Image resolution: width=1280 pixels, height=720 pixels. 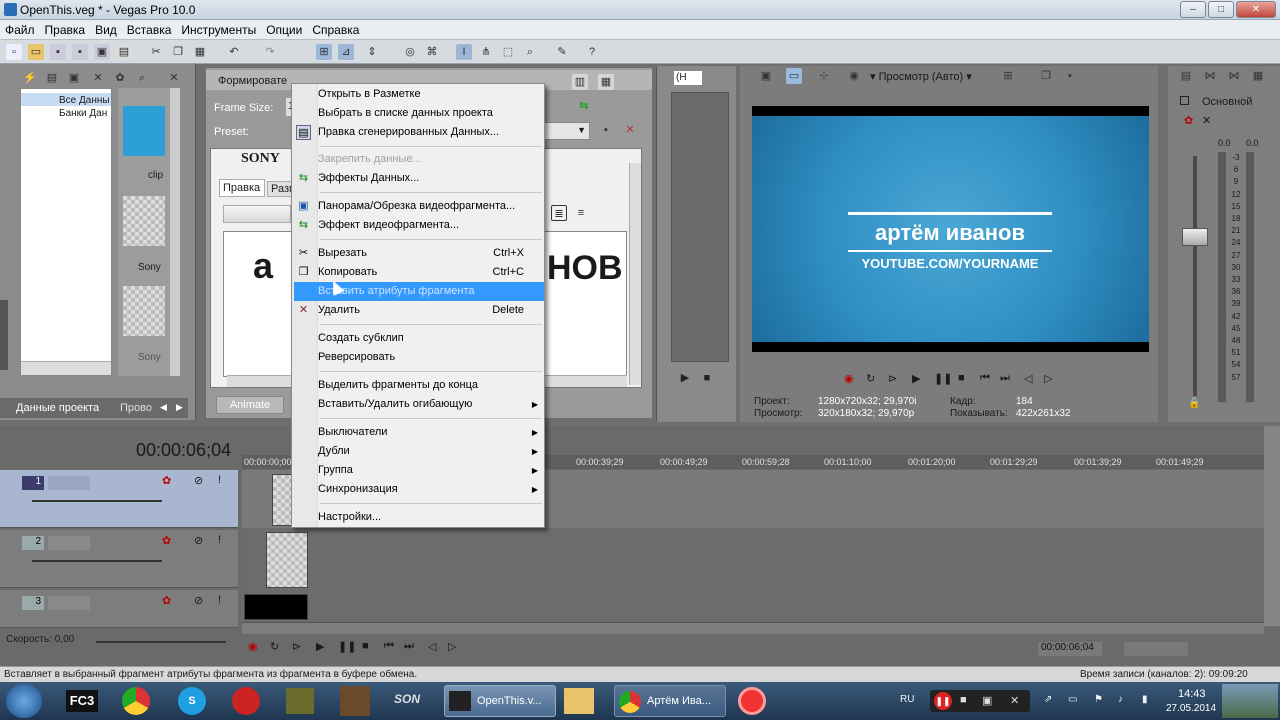 What do you see at coordinates (530, 52) in the screenshot?
I see `zoom-tool-icon: ⌕` at bounding box center [530, 52].